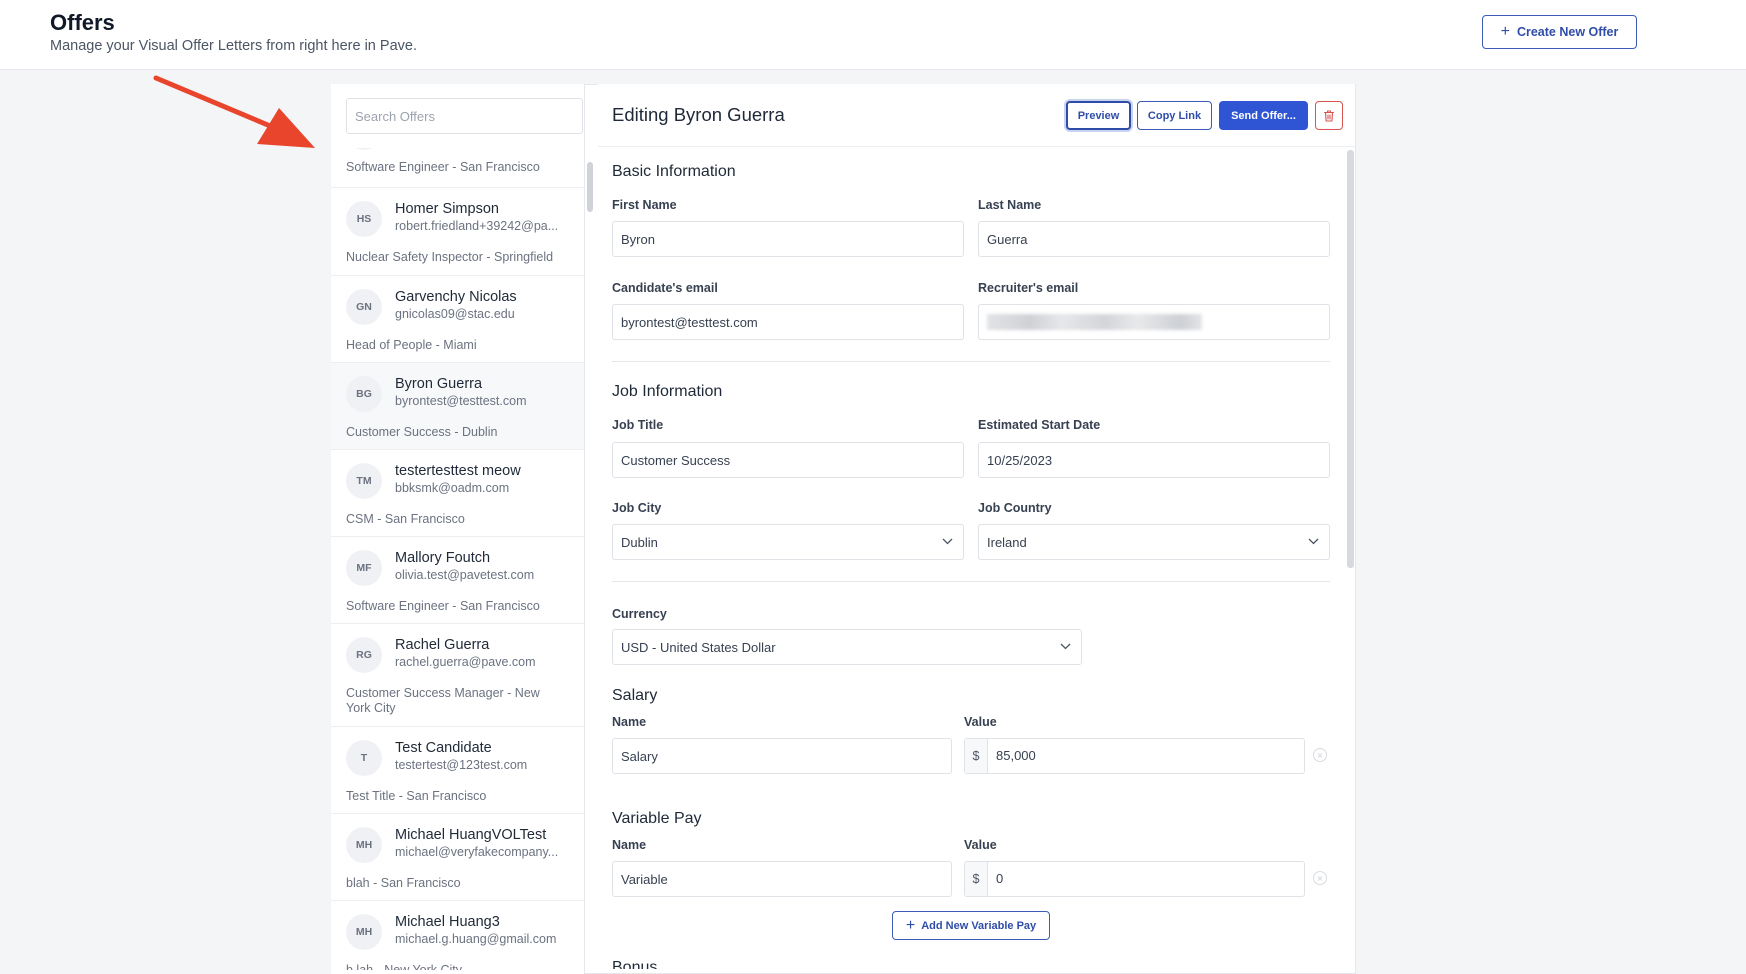  What do you see at coordinates (439, 384) in the screenshot?
I see `candidate-name: Byron Guerra` at bounding box center [439, 384].